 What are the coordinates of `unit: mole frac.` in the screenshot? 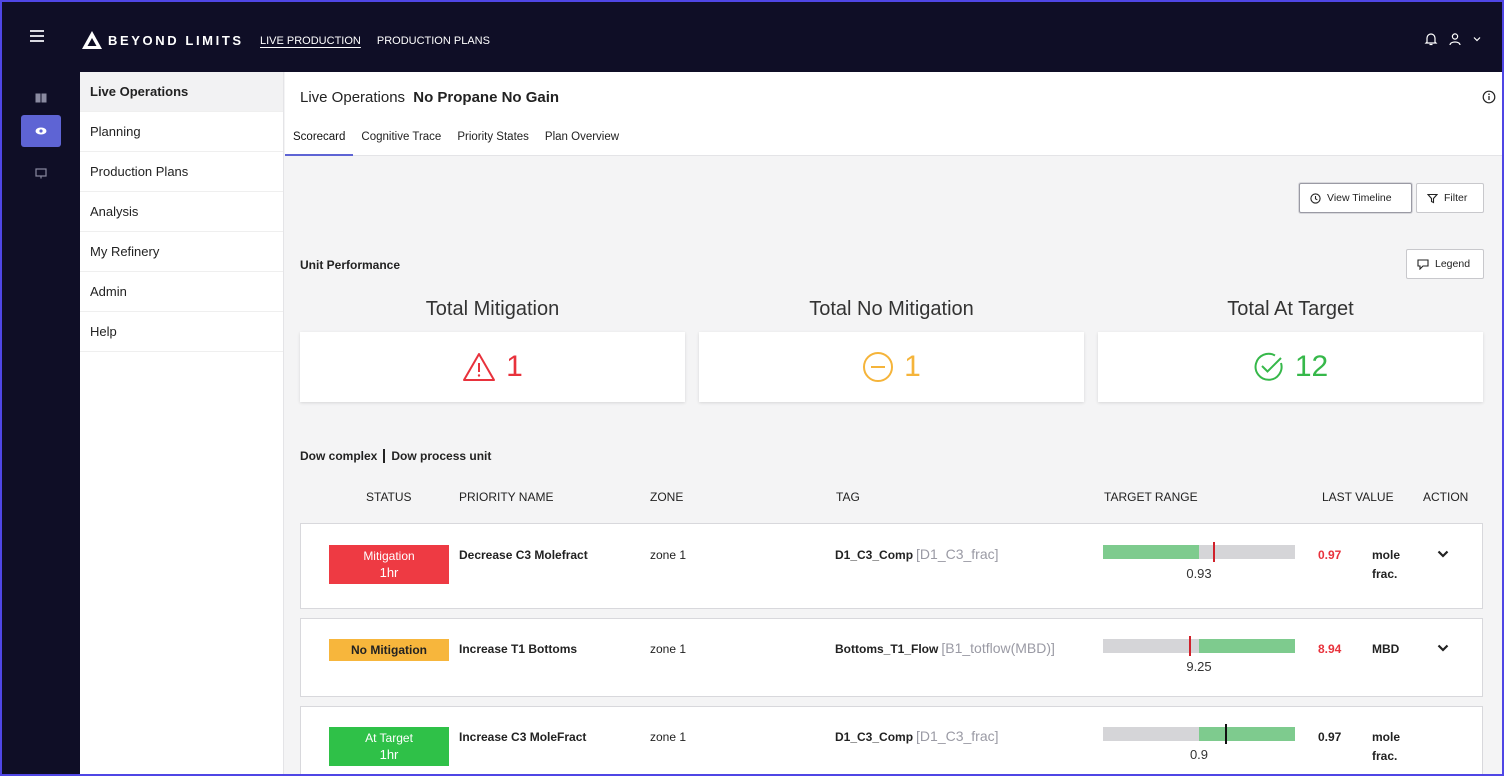 It's located at (1386, 564).